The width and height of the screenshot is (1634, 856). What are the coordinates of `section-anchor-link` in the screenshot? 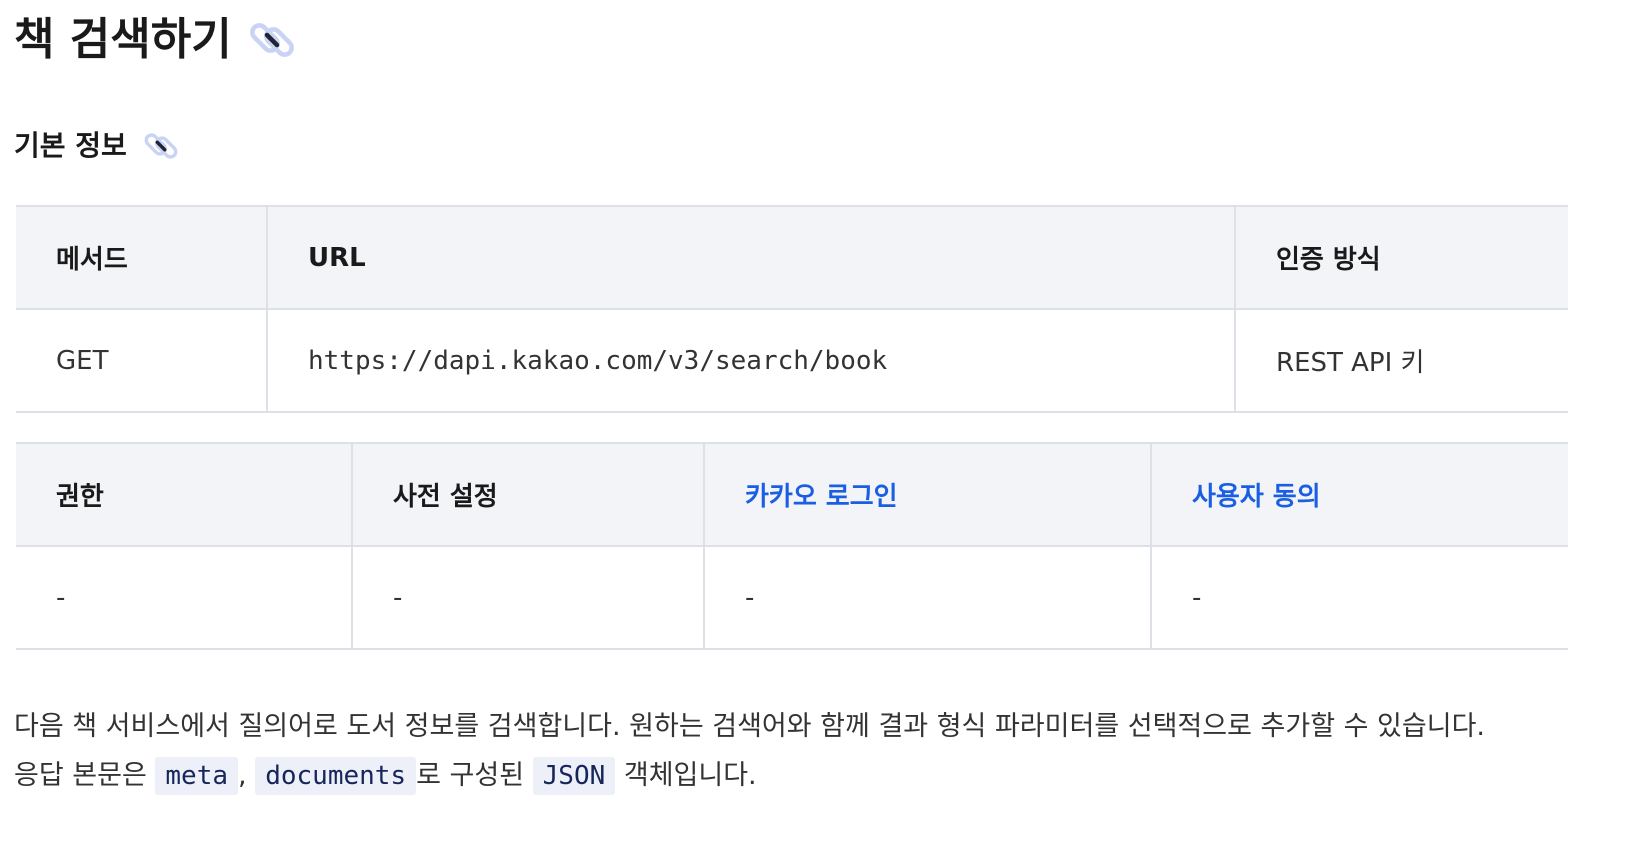 It's located at (161, 146).